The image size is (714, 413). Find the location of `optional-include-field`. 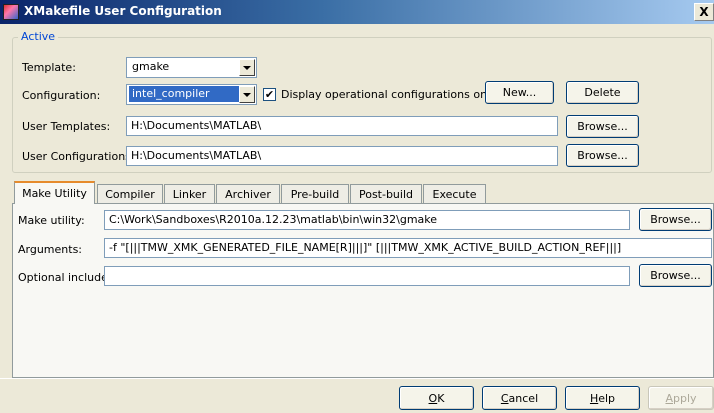

optional-include-field is located at coordinates (367, 276).